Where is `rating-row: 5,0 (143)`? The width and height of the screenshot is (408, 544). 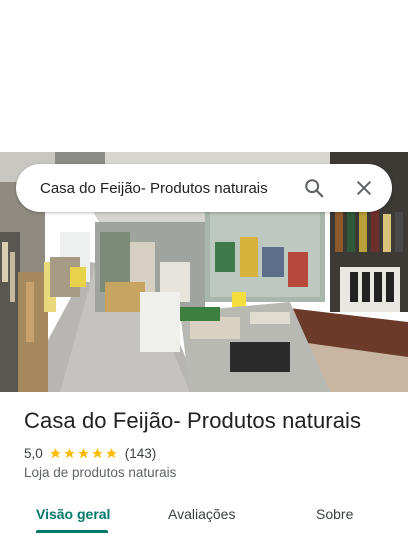
rating-row: 5,0 (143) is located at coordinates (90, 453).